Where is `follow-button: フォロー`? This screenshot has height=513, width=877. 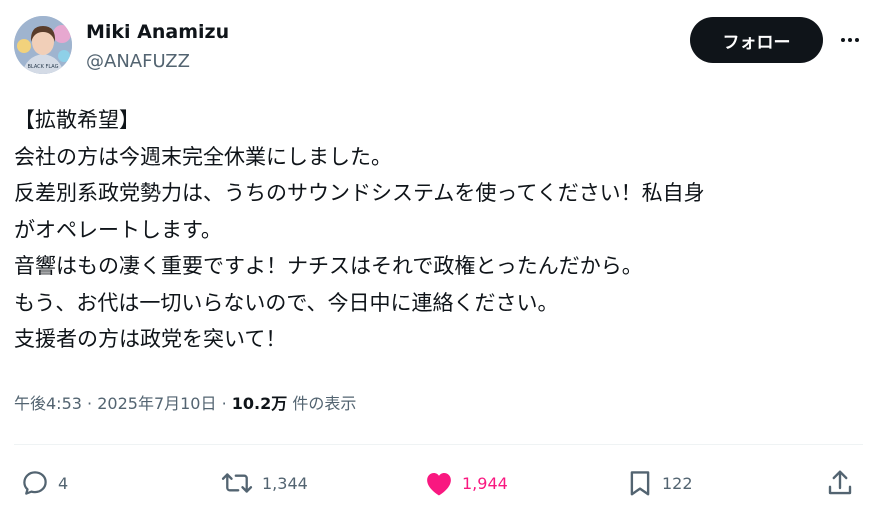 follow-button: フォロー is located at coordinates (756, 40).